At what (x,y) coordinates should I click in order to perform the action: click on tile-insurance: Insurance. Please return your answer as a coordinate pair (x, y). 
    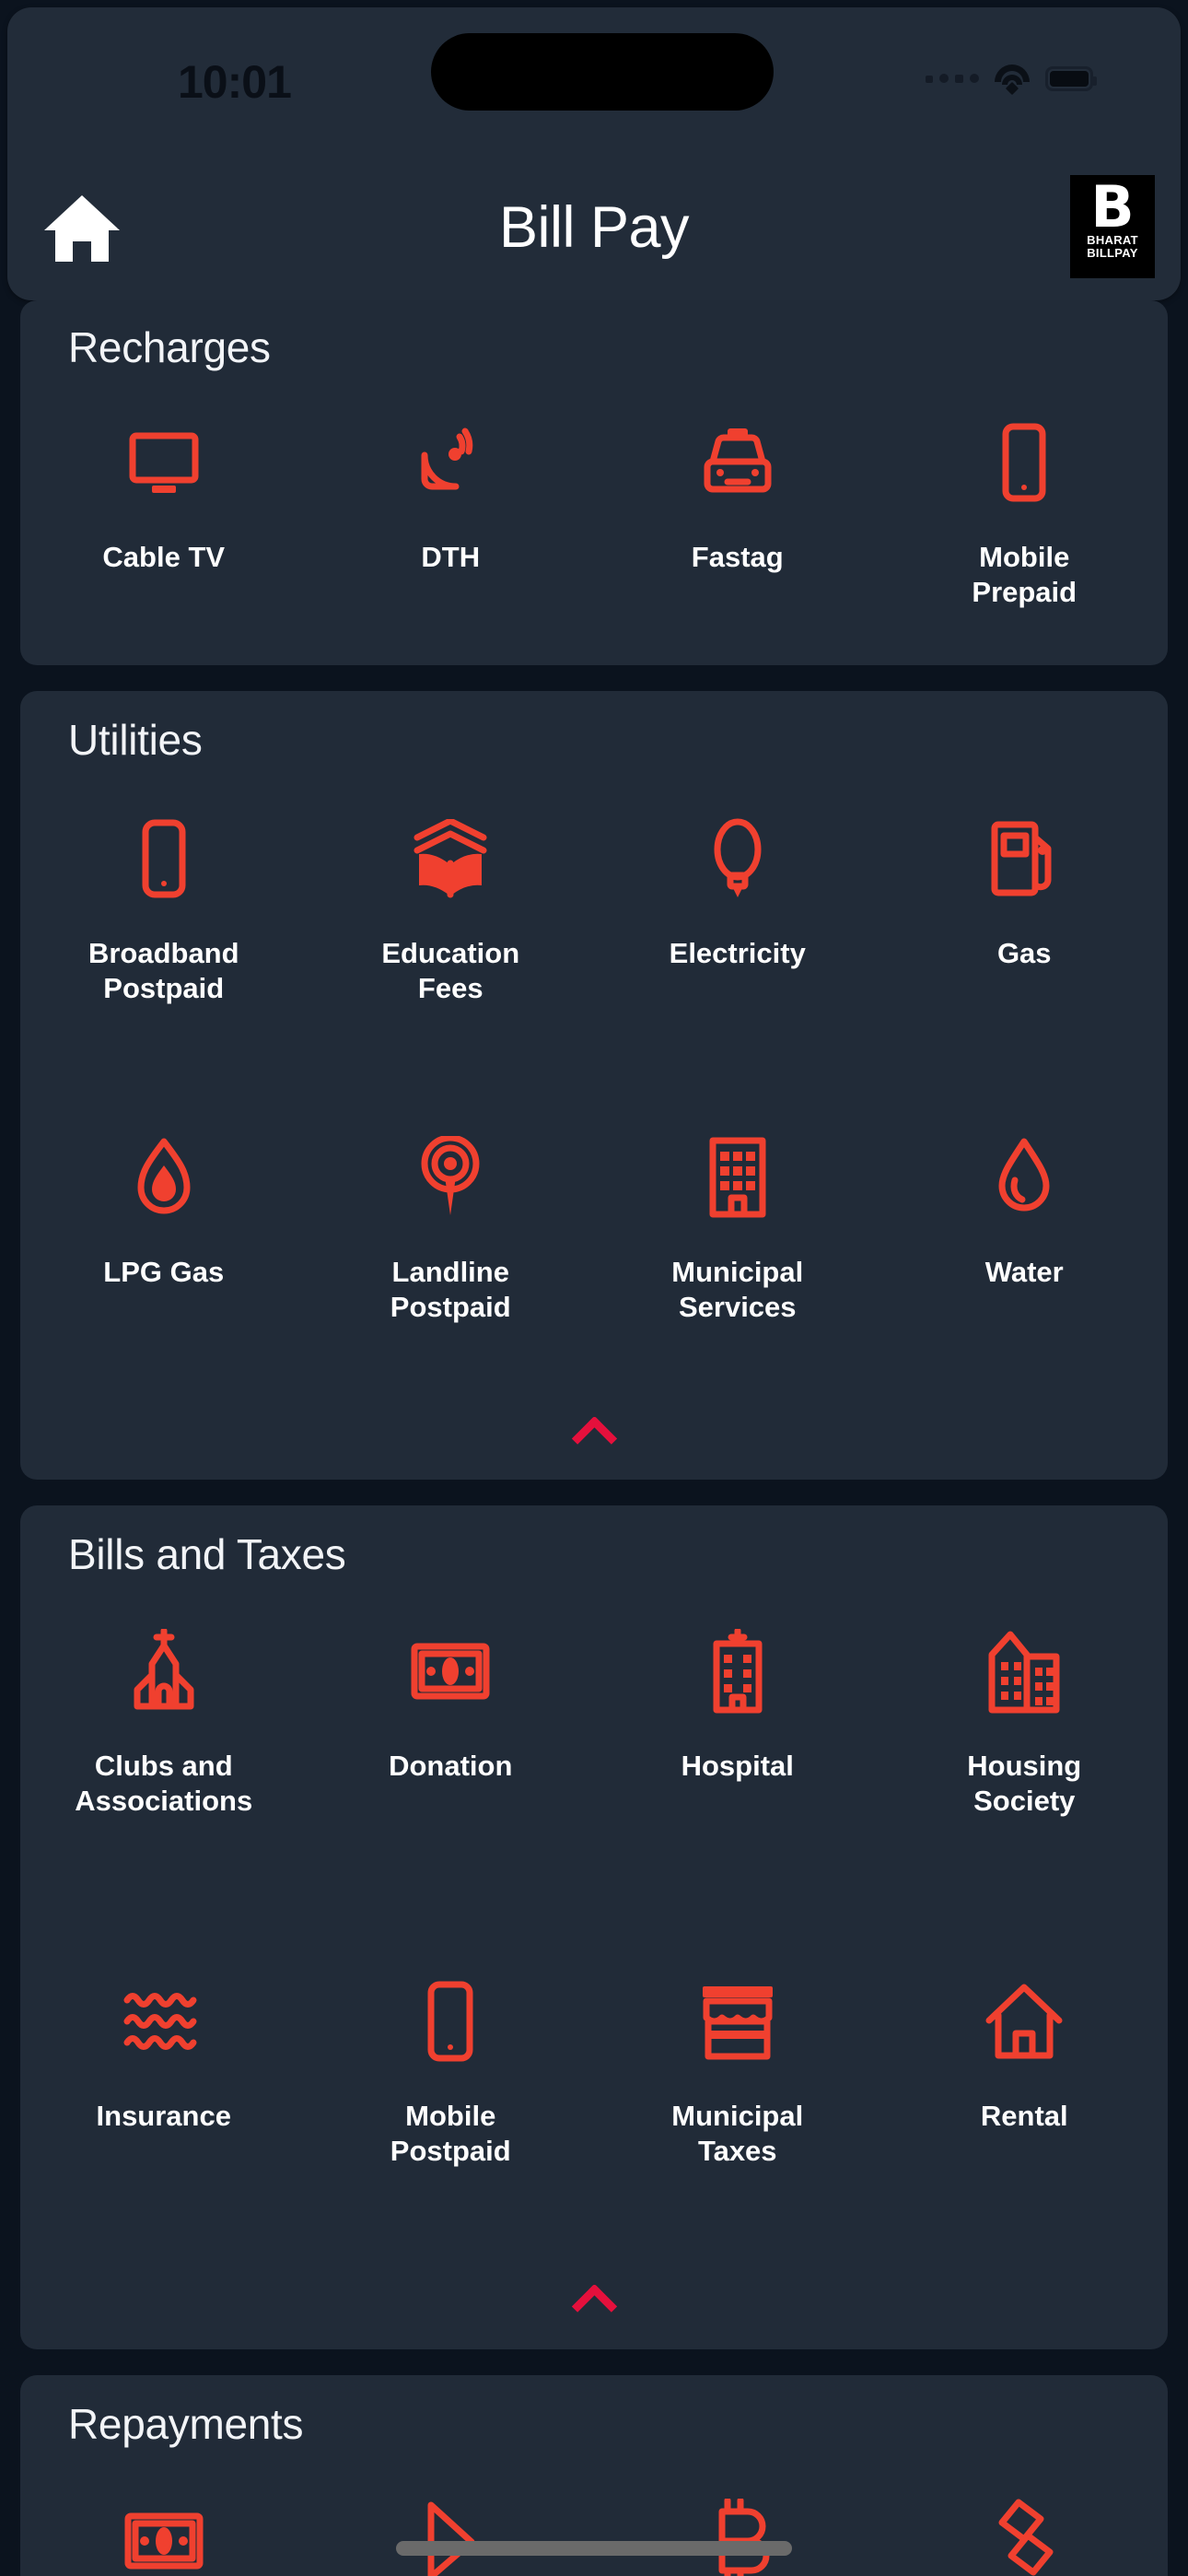
    Looking at the image, I should click on (164, 2074).